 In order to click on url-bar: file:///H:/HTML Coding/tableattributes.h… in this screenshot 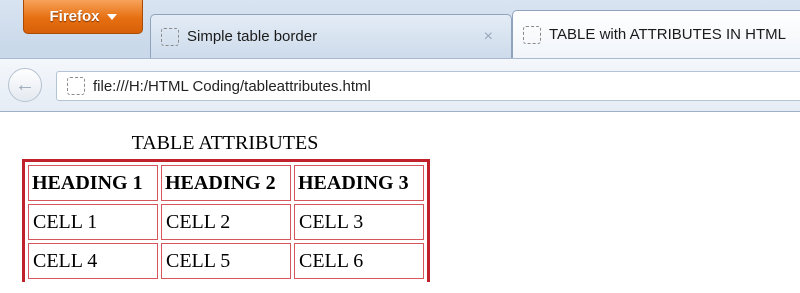, I will do `click(428, 86)`.